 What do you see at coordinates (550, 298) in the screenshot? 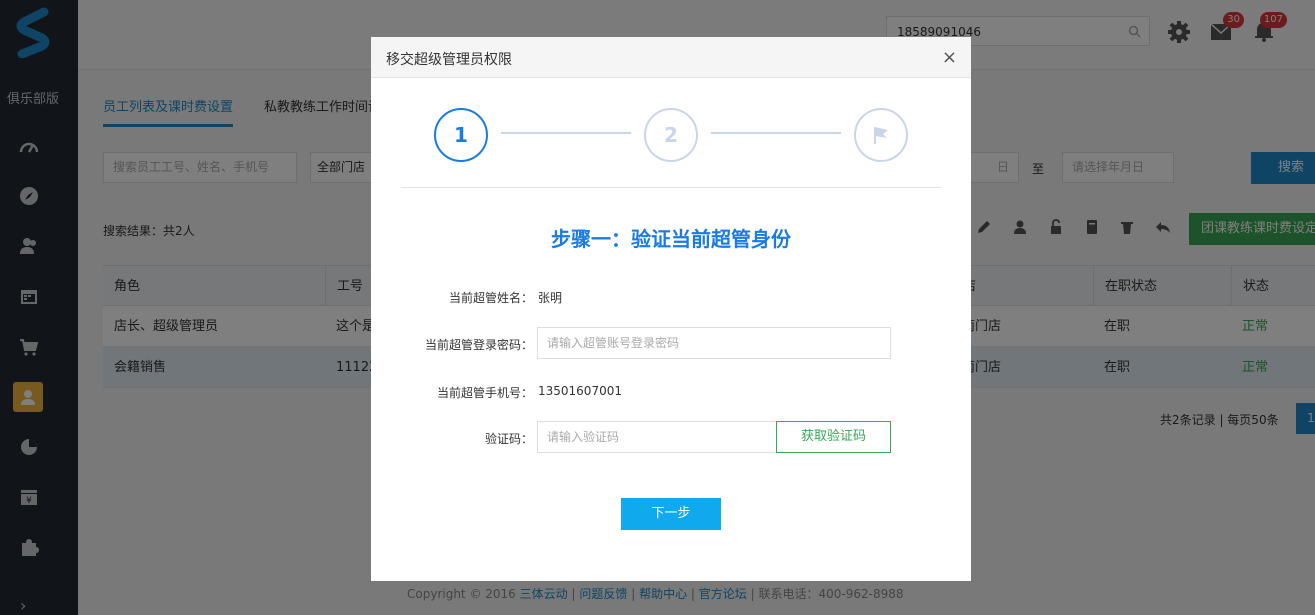
I see `admin-name-value: 张明` at bounding box center [550, 298].